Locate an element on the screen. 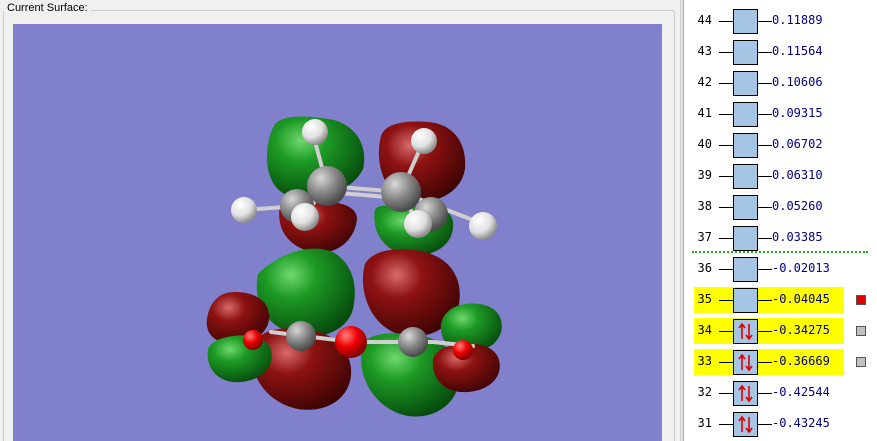  orbital-row-40: 40 0.06702 is located at coordinates (780, 145).